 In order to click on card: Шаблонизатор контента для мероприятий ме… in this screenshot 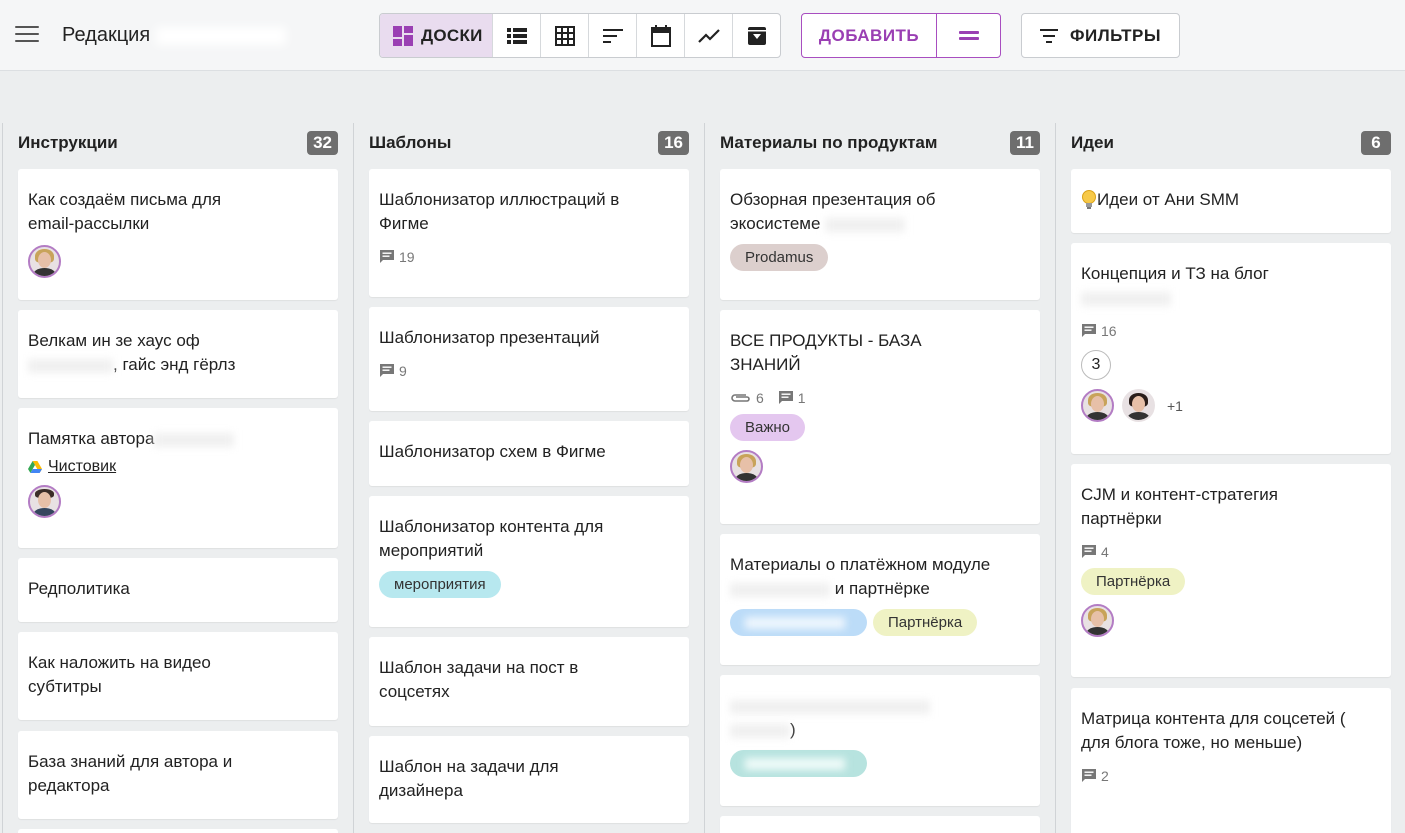, I will do `click(529, 561)`.